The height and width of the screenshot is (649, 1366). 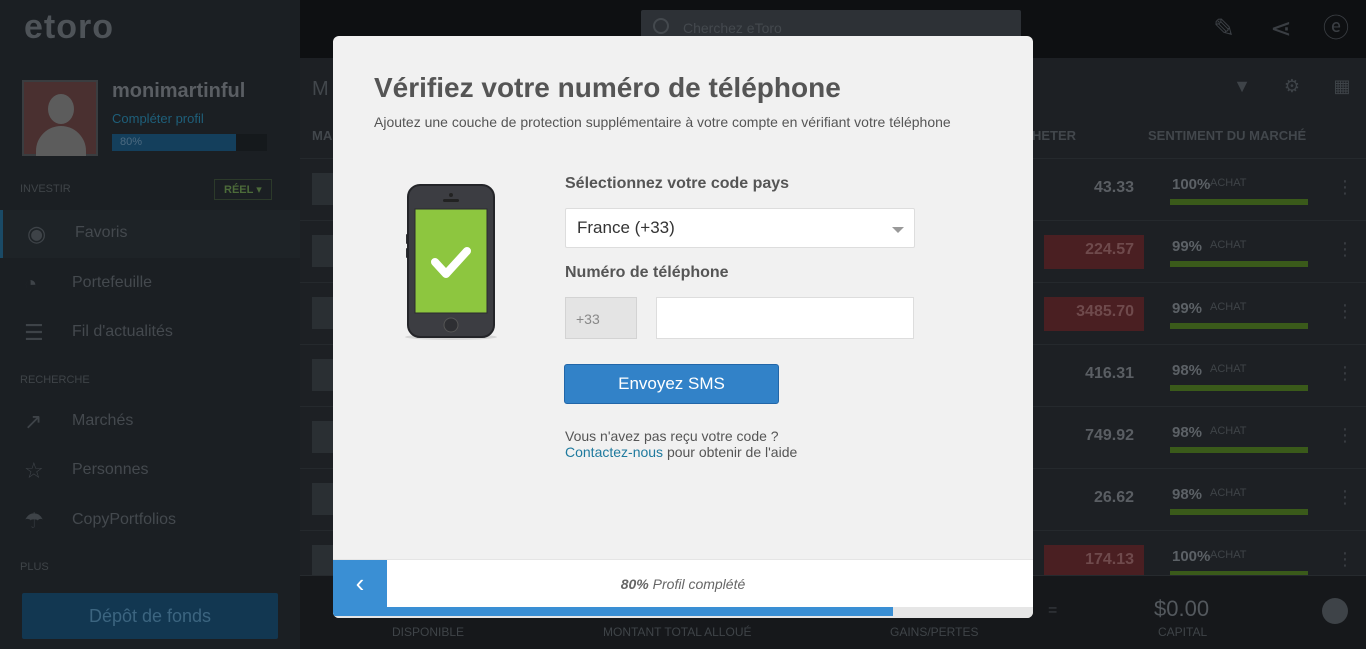 I want to click on buy-price: 43.33, so click(x=1094, y=190).